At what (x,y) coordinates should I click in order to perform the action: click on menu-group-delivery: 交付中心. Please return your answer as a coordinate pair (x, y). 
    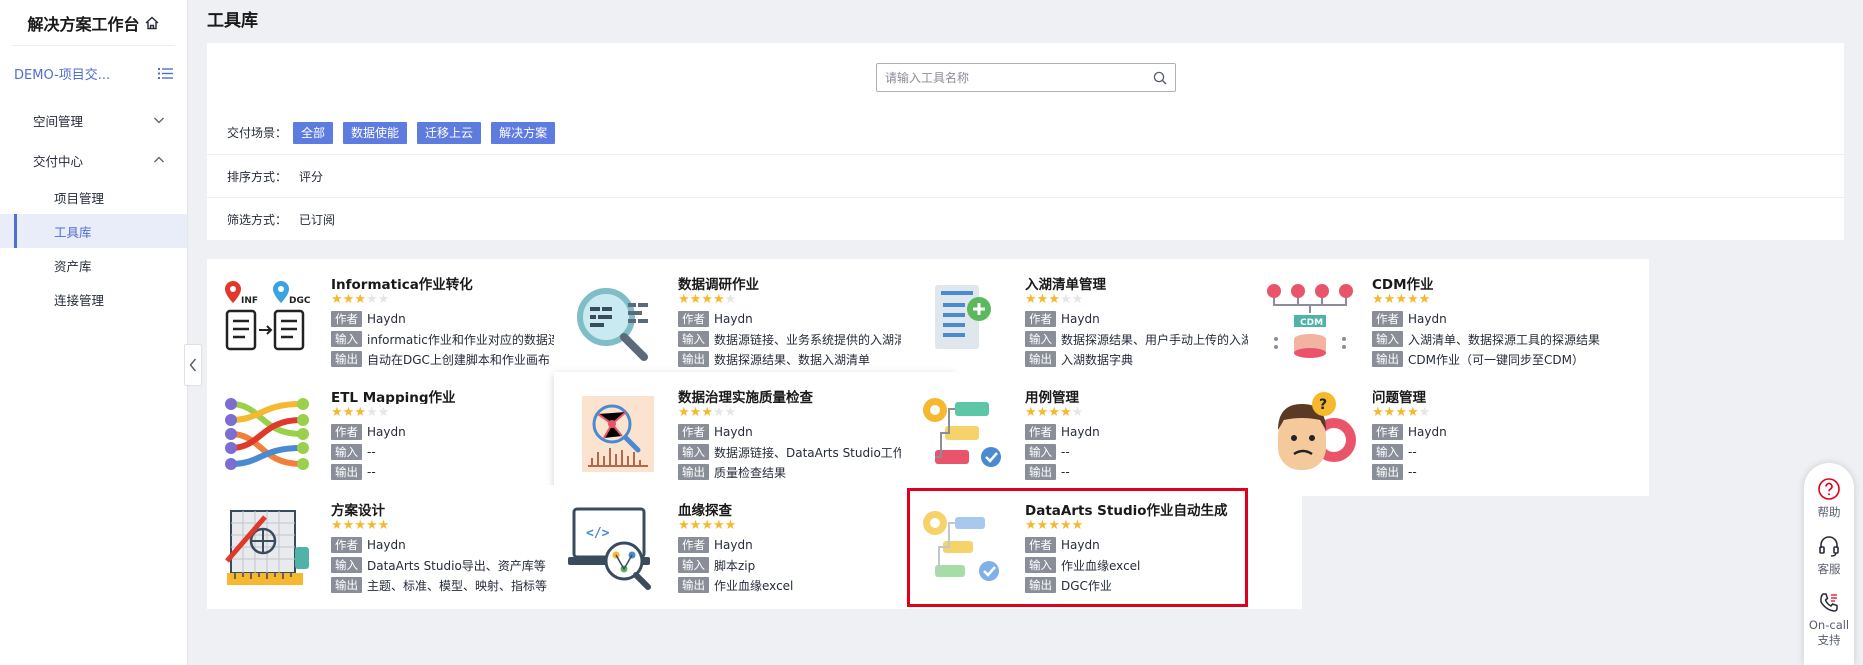
    Looking at the image, I should click on (93, 160).